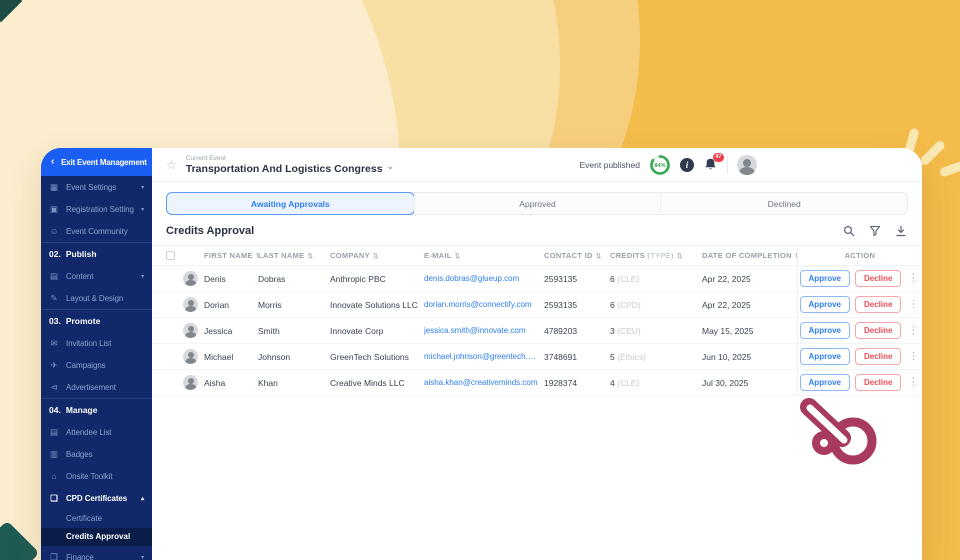 The height and width of the screenshot is (560, 960). I want to click on email-link: michael.johnson@greentech.com, so click(484, 356).